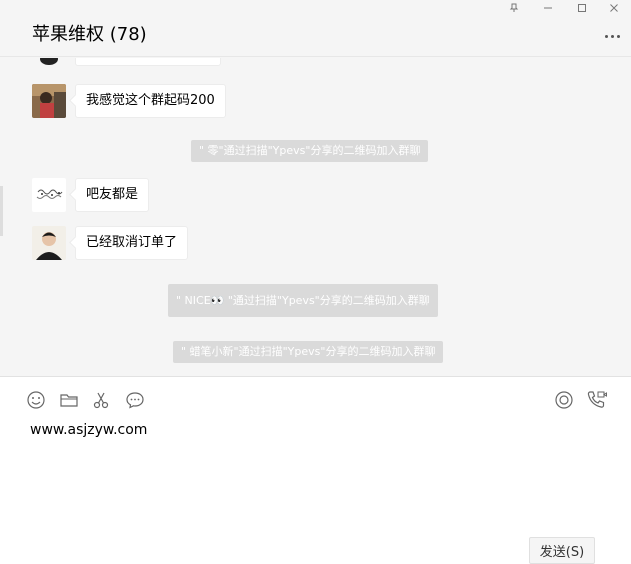 The height and width of the screenshot is (564, 631). I want to click on message-bubble: 吧友都是, so click(112, 195).